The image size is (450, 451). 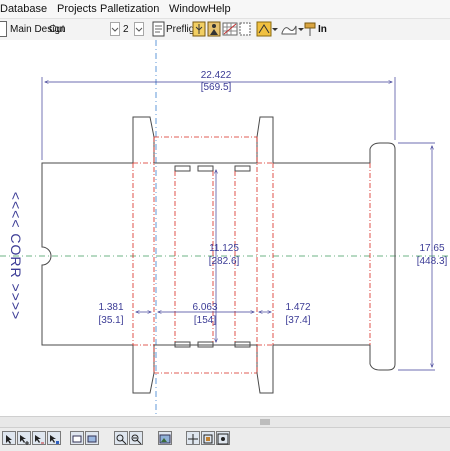 I want to click on menu-help: Help, so click(x=219, y=9).